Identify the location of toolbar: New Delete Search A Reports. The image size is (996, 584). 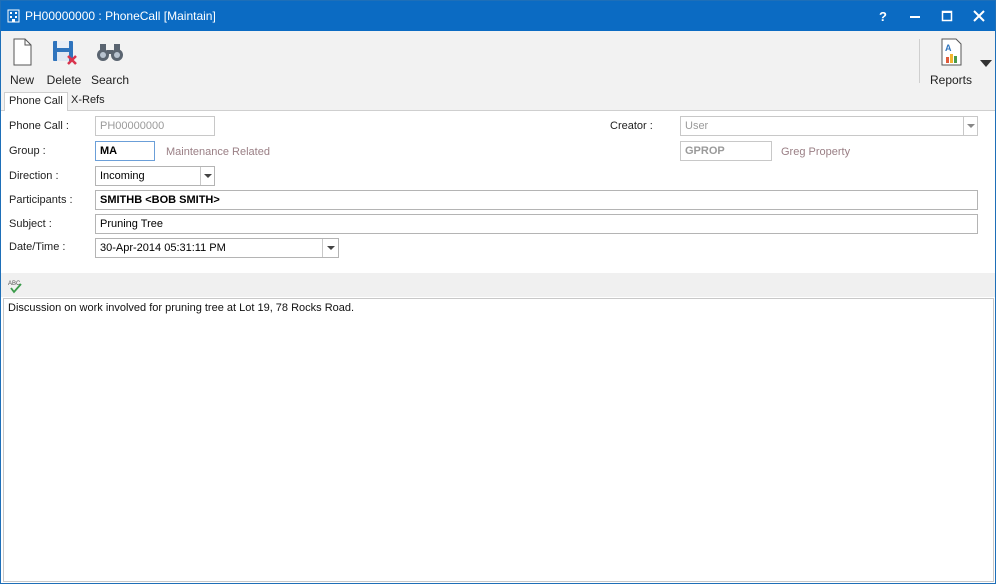
(498, 61).